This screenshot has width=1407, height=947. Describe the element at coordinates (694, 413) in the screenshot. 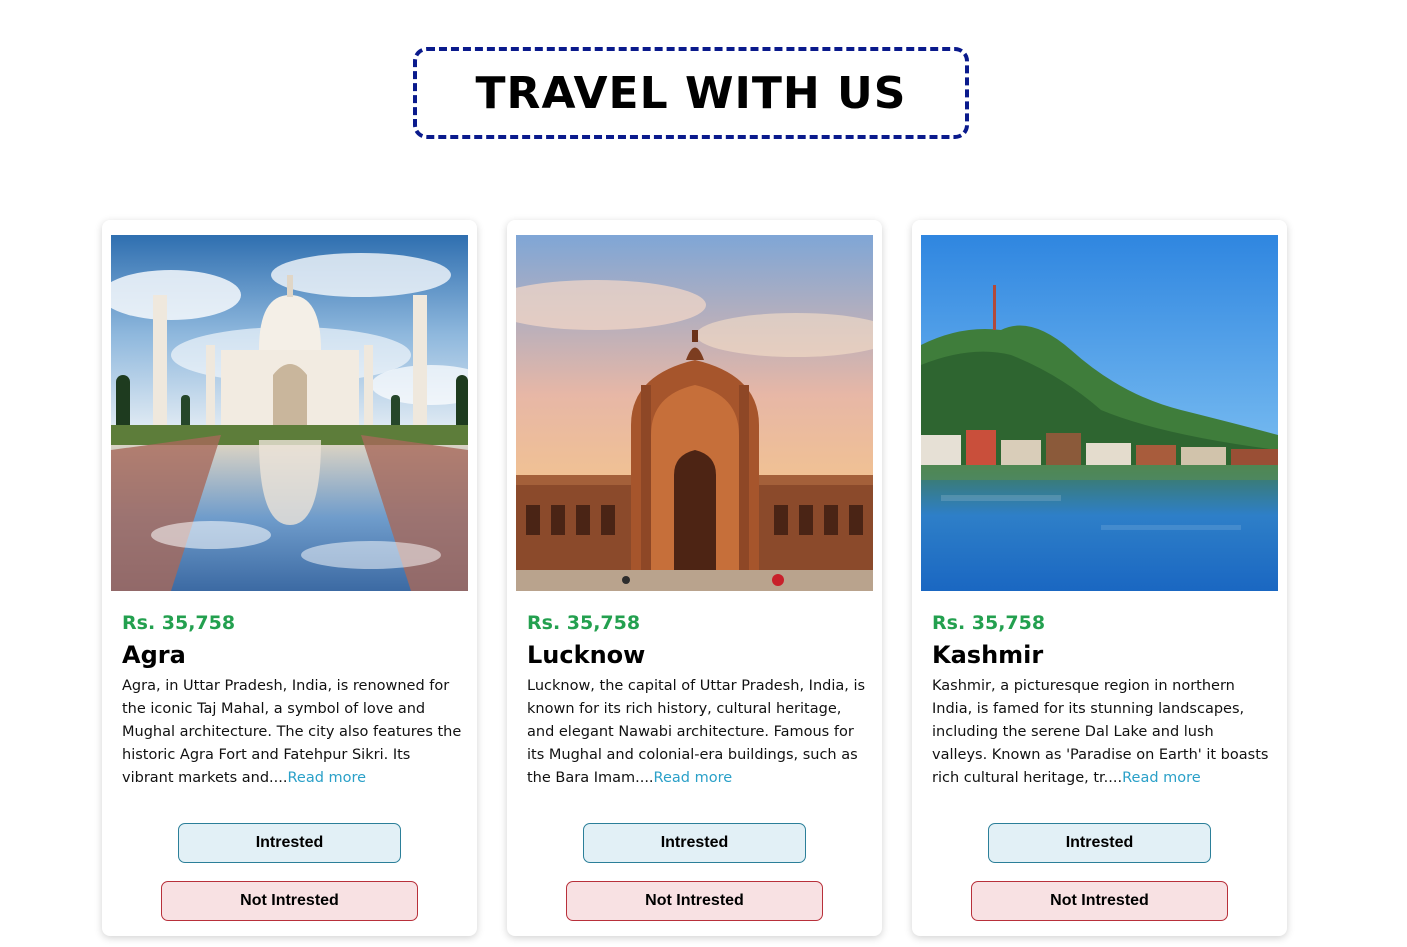

I see `rumi-darwaza-image` at that location.